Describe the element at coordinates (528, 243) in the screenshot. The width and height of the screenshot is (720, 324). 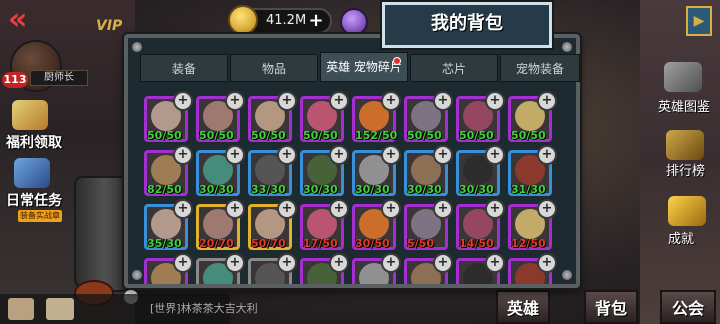
I see `fragment-count: 12/50` at that location.